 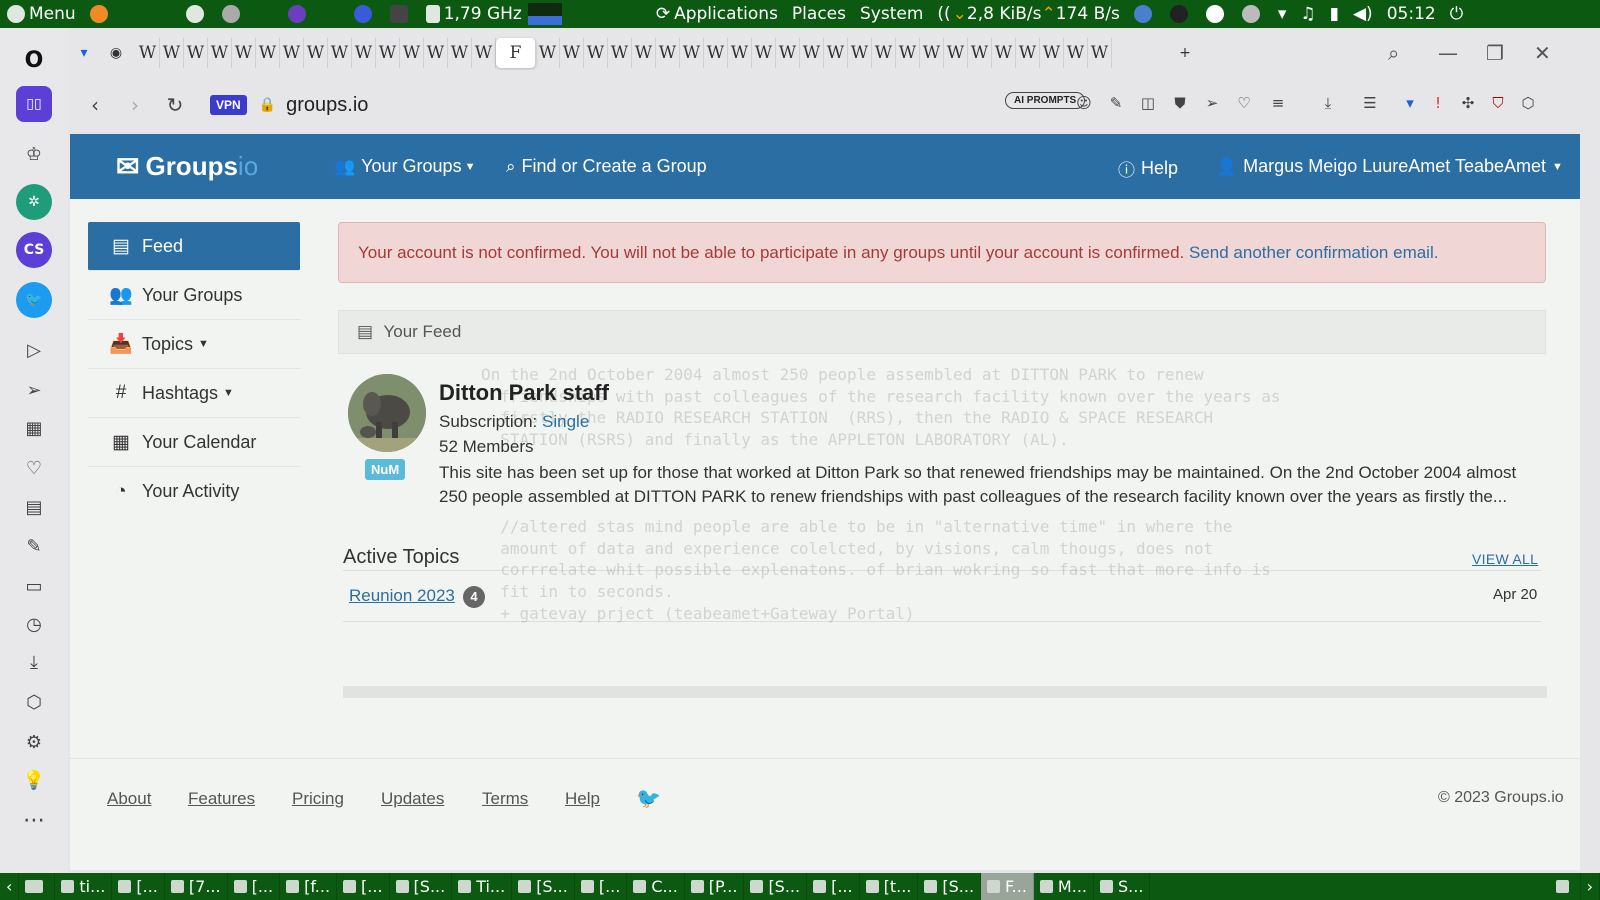 What do you see at coordinates (194, 393) in the screenshot?
I see `nav-hashtags: # Hashtags ▼` at bounding box center [194, 393].